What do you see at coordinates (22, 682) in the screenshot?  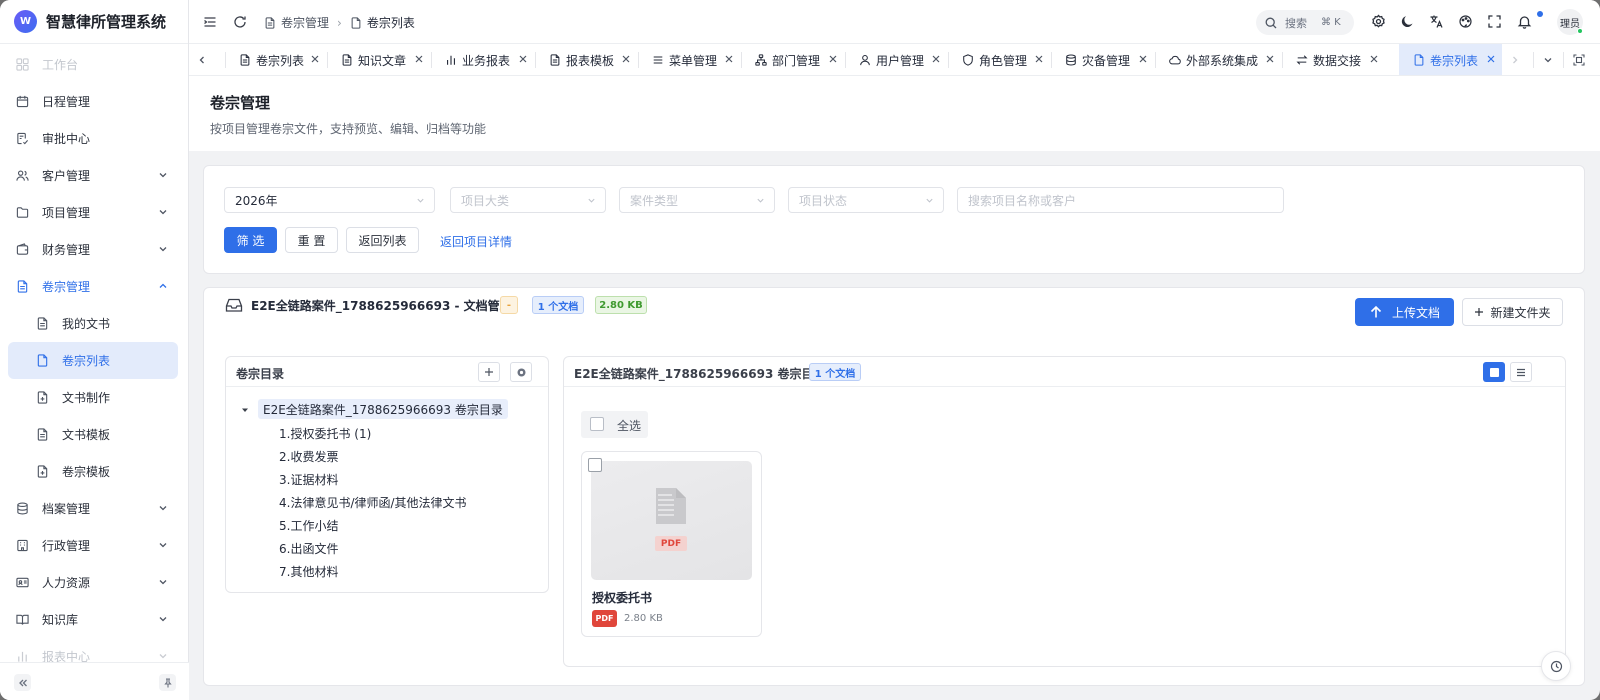 I see `collapse-sidebar-button` at bounding box center [22, 682].